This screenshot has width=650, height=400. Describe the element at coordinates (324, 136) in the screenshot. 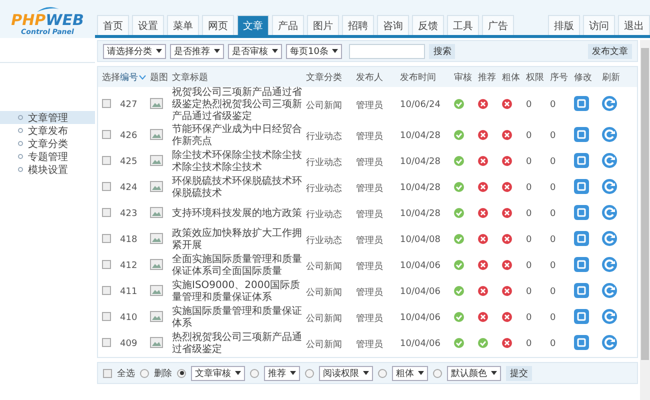

I see `category-cell-text: 行业动态` at that location.